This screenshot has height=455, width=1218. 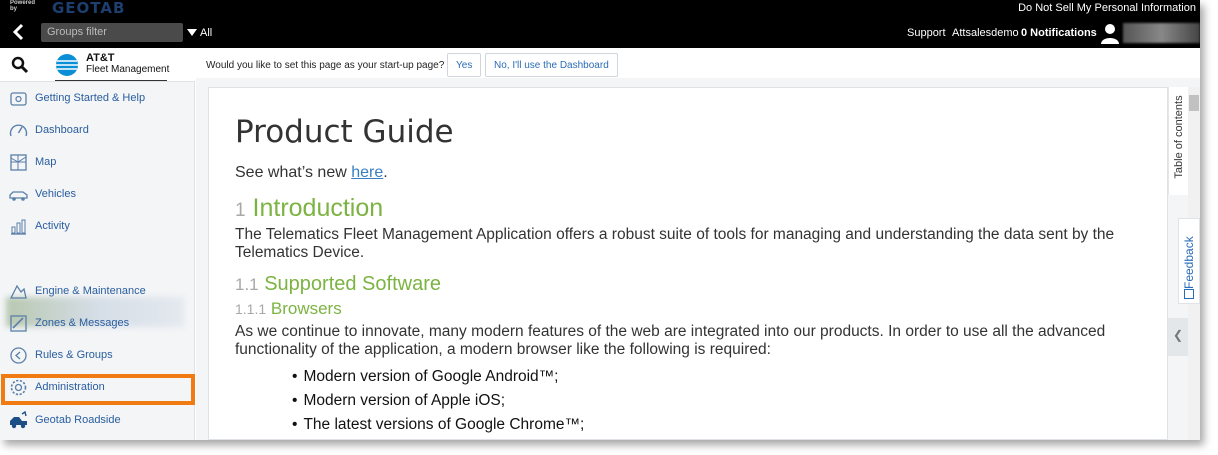 I want to click on section-number: 1.1.1, so click(x=251, y=309).